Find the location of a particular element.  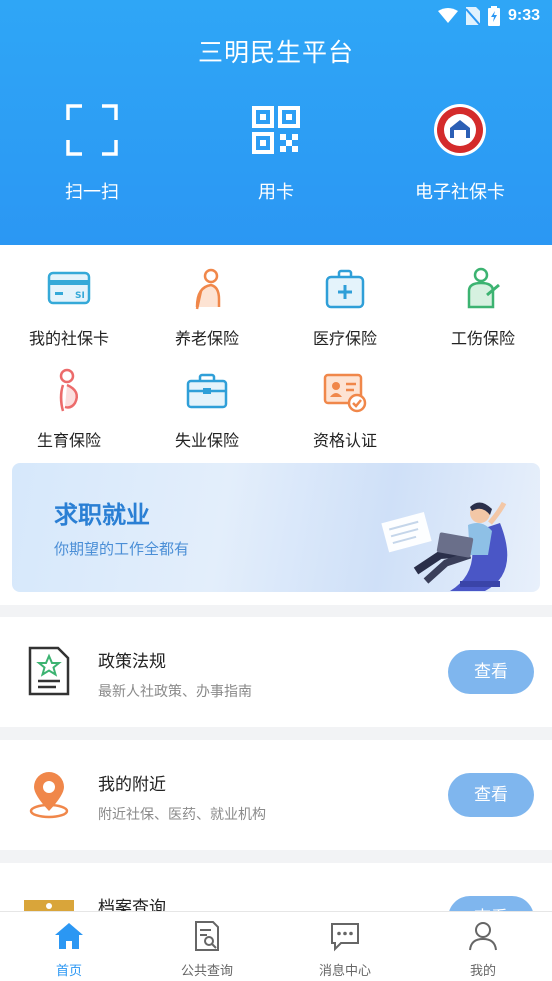

view-policy-button: 查看 is located at coordinates (491, 672).